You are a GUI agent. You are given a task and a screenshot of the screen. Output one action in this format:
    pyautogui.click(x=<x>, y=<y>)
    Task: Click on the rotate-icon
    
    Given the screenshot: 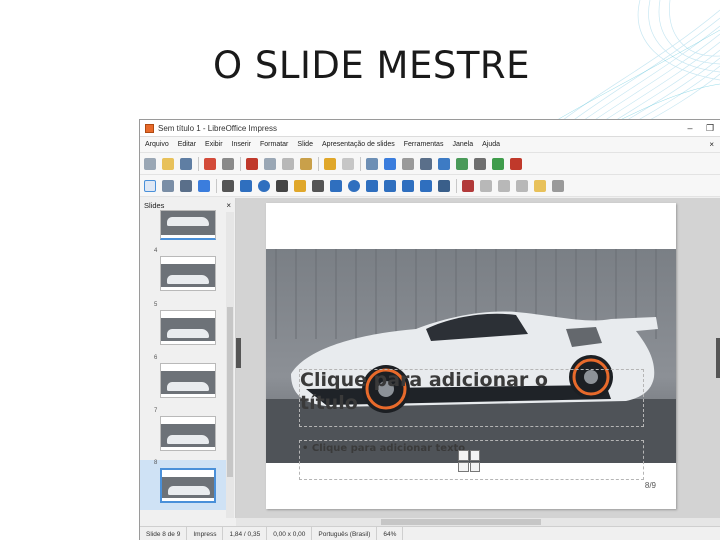 What is the action you would take?
    pyautogui.click(x=468, y=185)
    